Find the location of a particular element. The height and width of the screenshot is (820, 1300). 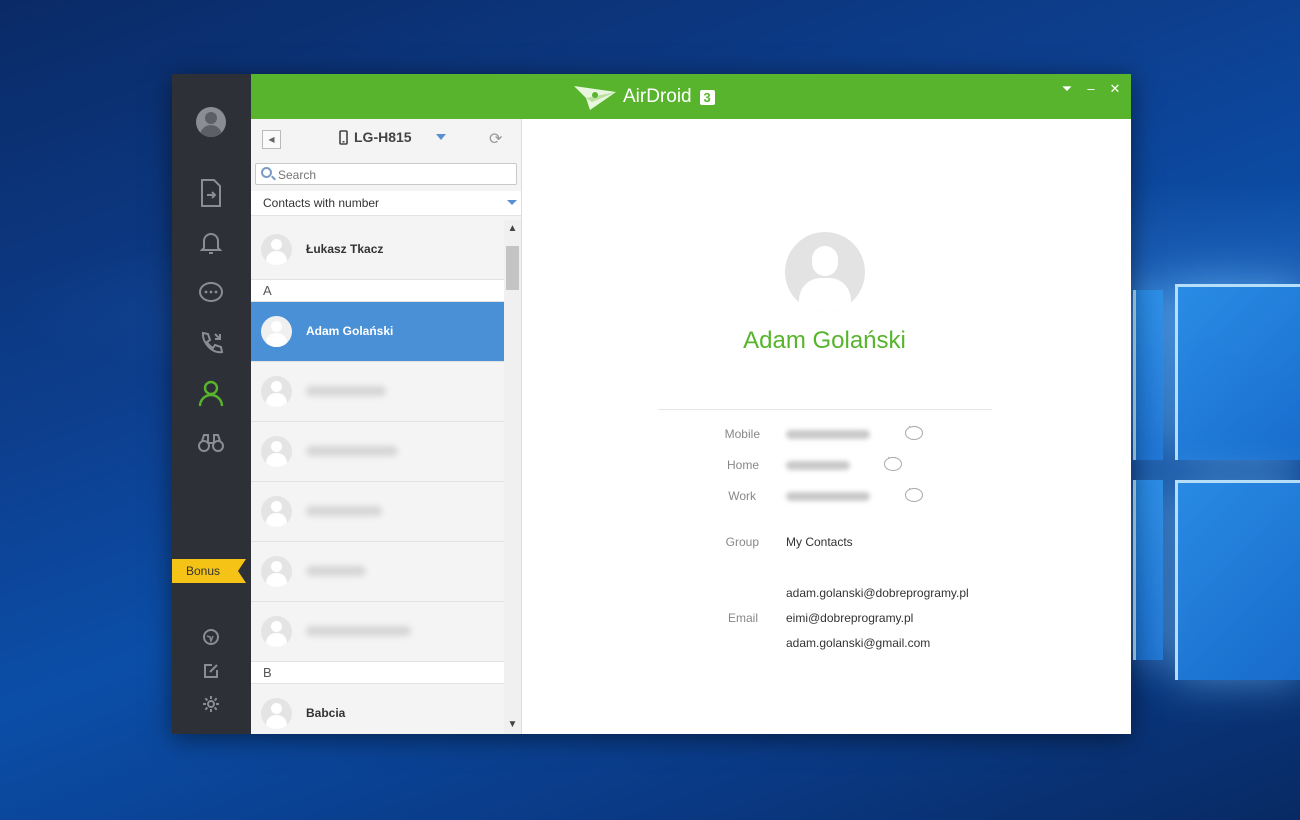

notifications-icon is located at coordinates (211, 243).